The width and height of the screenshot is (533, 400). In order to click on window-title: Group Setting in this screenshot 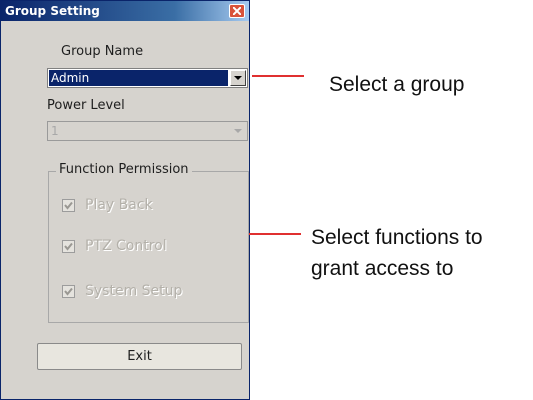, I will do `click(52, 11)`.